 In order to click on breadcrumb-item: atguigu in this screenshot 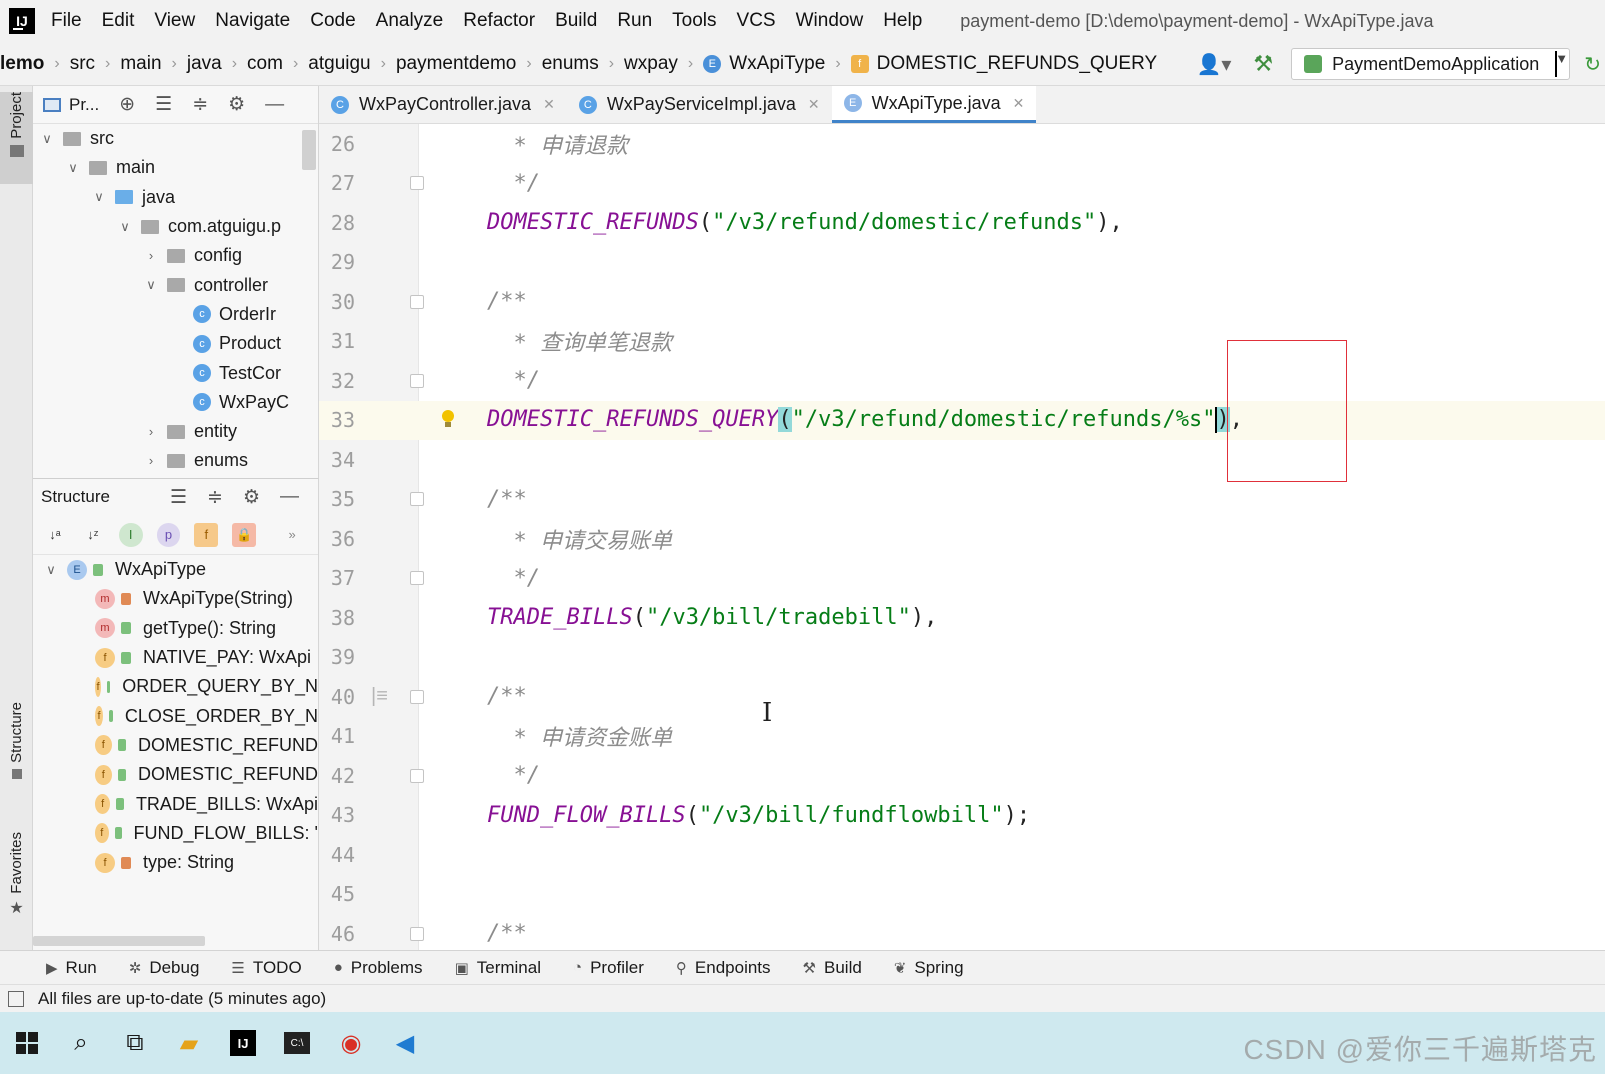, I will do `click(339, 64)`.